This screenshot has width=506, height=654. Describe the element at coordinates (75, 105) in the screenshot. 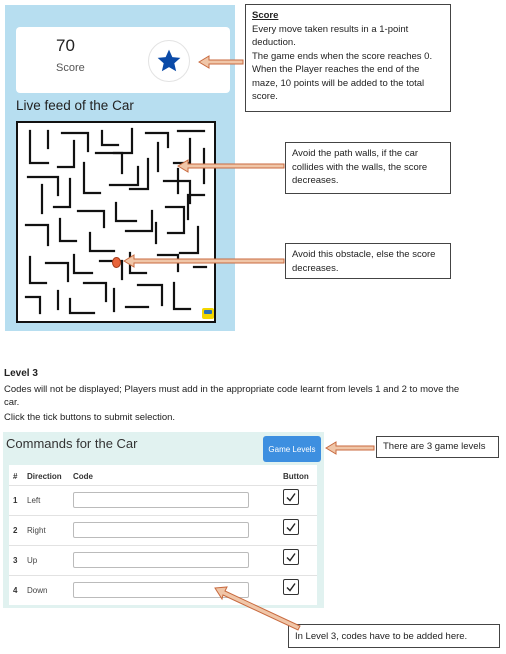

I see `live-feed-title: Live feed of the Car` at that location.